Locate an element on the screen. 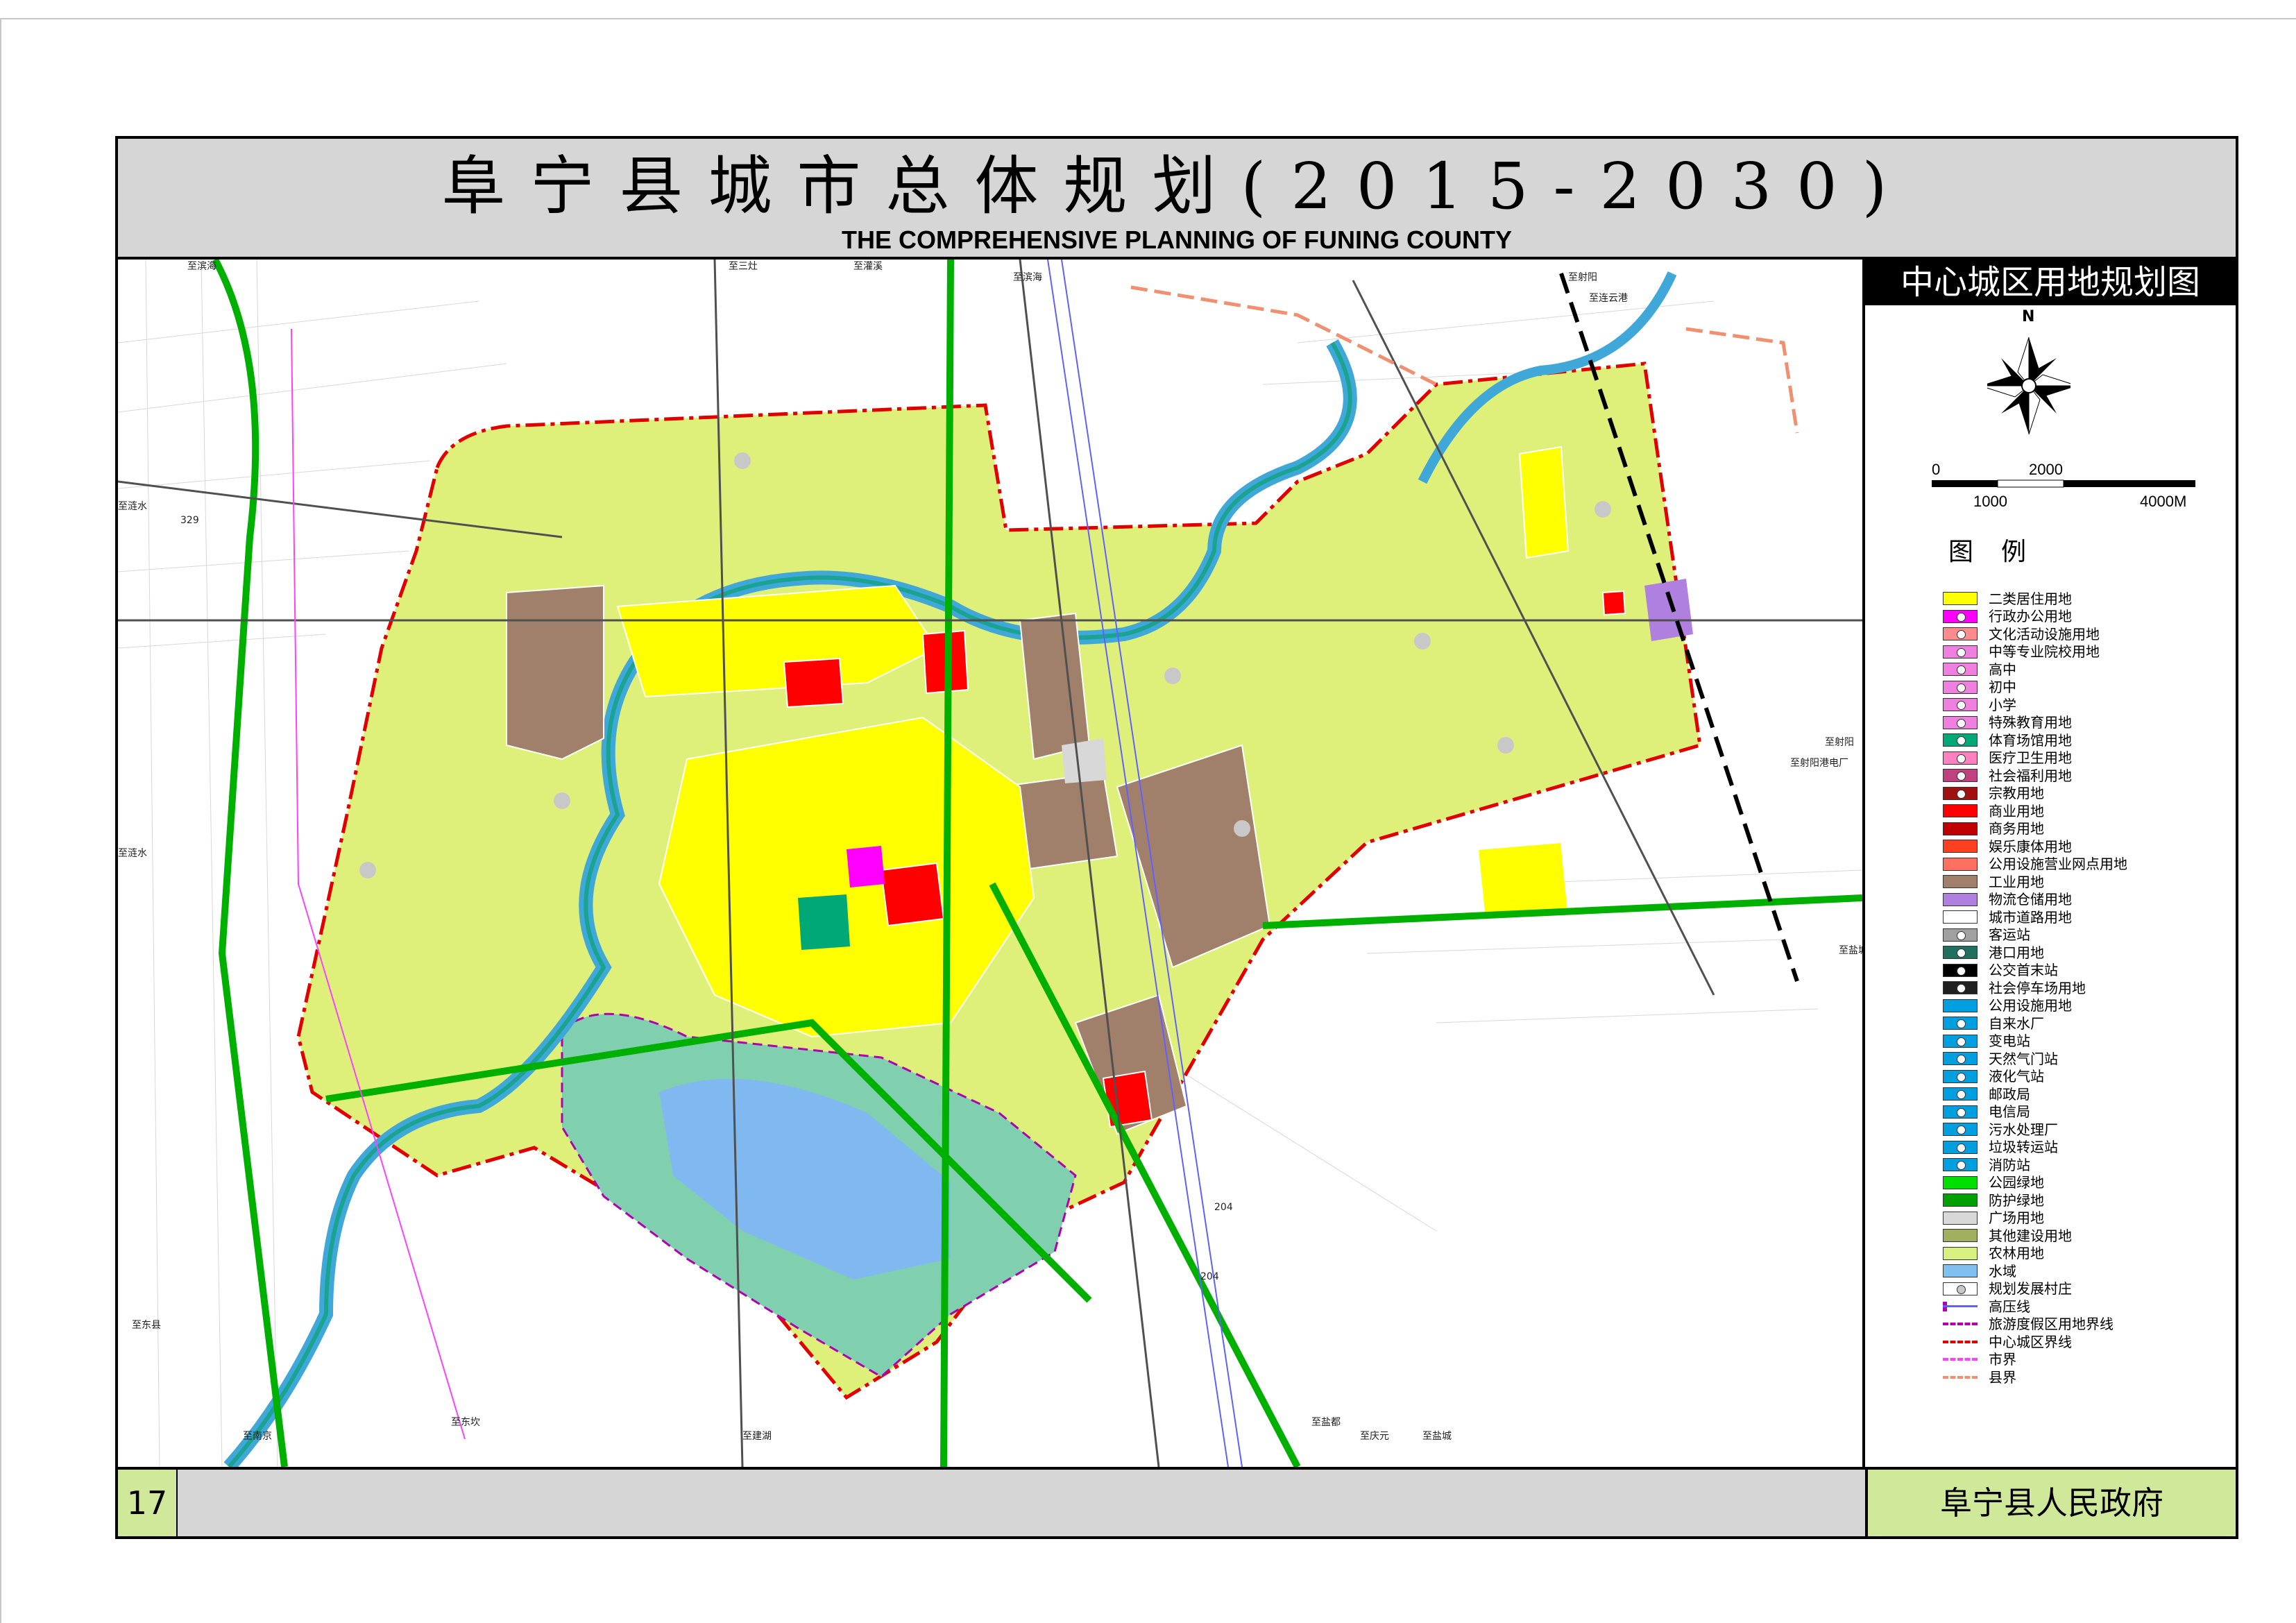 This screenshot has width=2296, height=1623. legend-label: 文化活动设施用地 is located at coordinates (2044, 634).